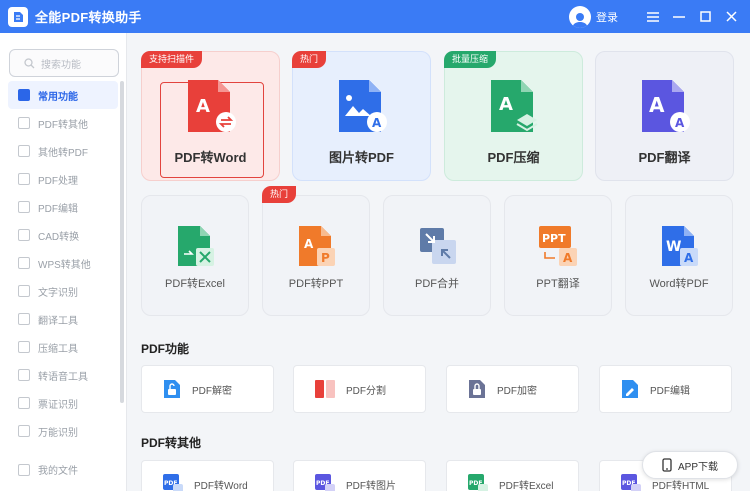 This screenshot has width=750, height=491. What do you see at coordinates (325, 389) in the screenshot?
I see `split-icon` at bounding box center [325, 389].